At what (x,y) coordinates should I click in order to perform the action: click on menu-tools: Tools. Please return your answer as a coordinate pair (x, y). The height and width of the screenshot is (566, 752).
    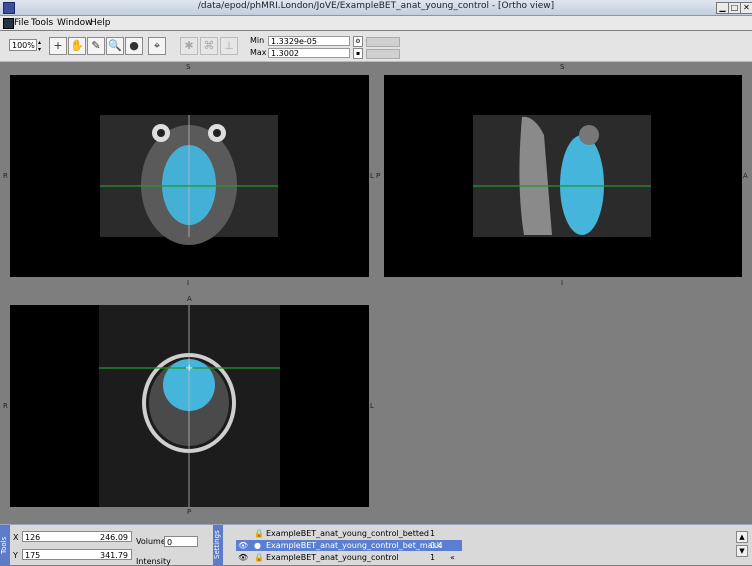
    Looking at the image, I should click on (42, 23).